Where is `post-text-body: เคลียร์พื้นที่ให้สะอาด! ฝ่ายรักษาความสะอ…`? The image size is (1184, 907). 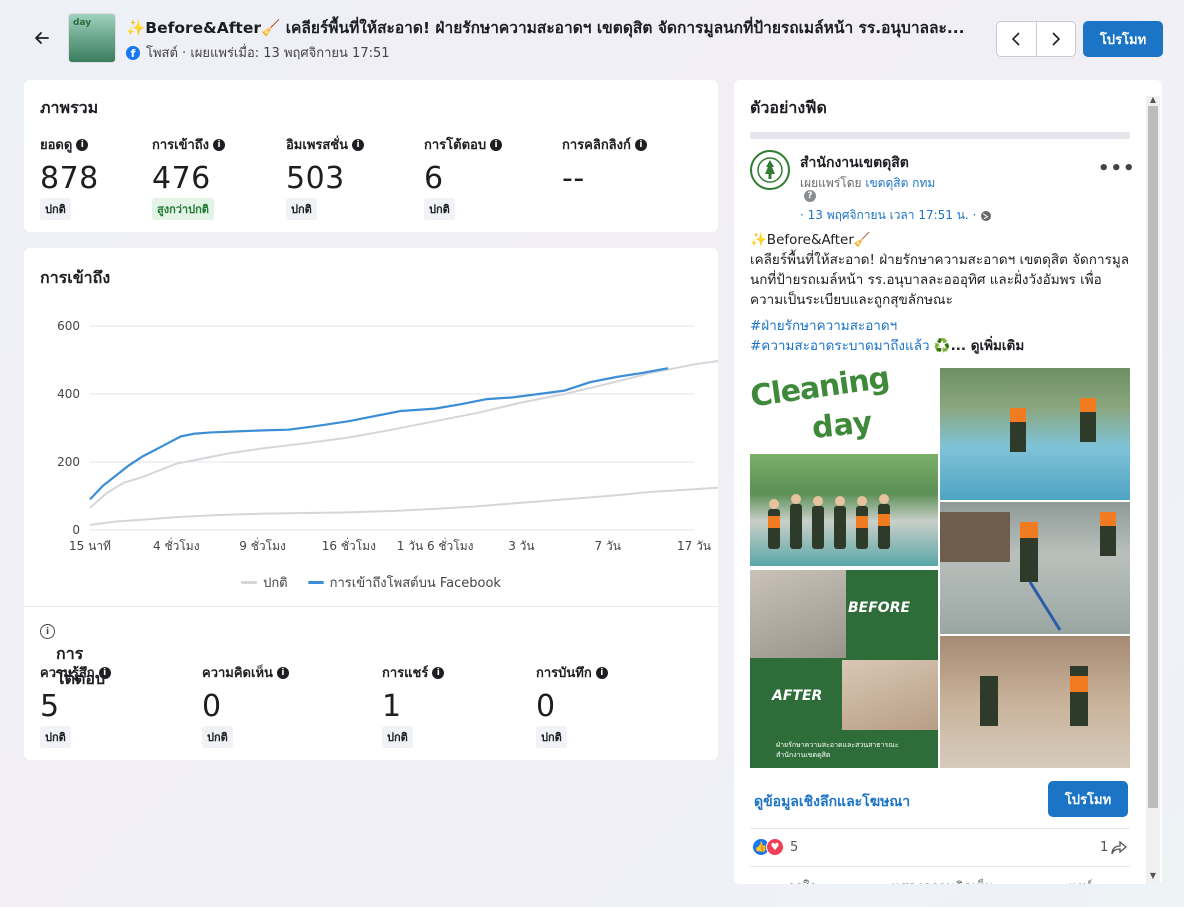
post-text-body: เคลียร์พื้นที่ให้สะอาด! ฝ่ายรักษาความสะอ… is located at coordinates (939, 280).